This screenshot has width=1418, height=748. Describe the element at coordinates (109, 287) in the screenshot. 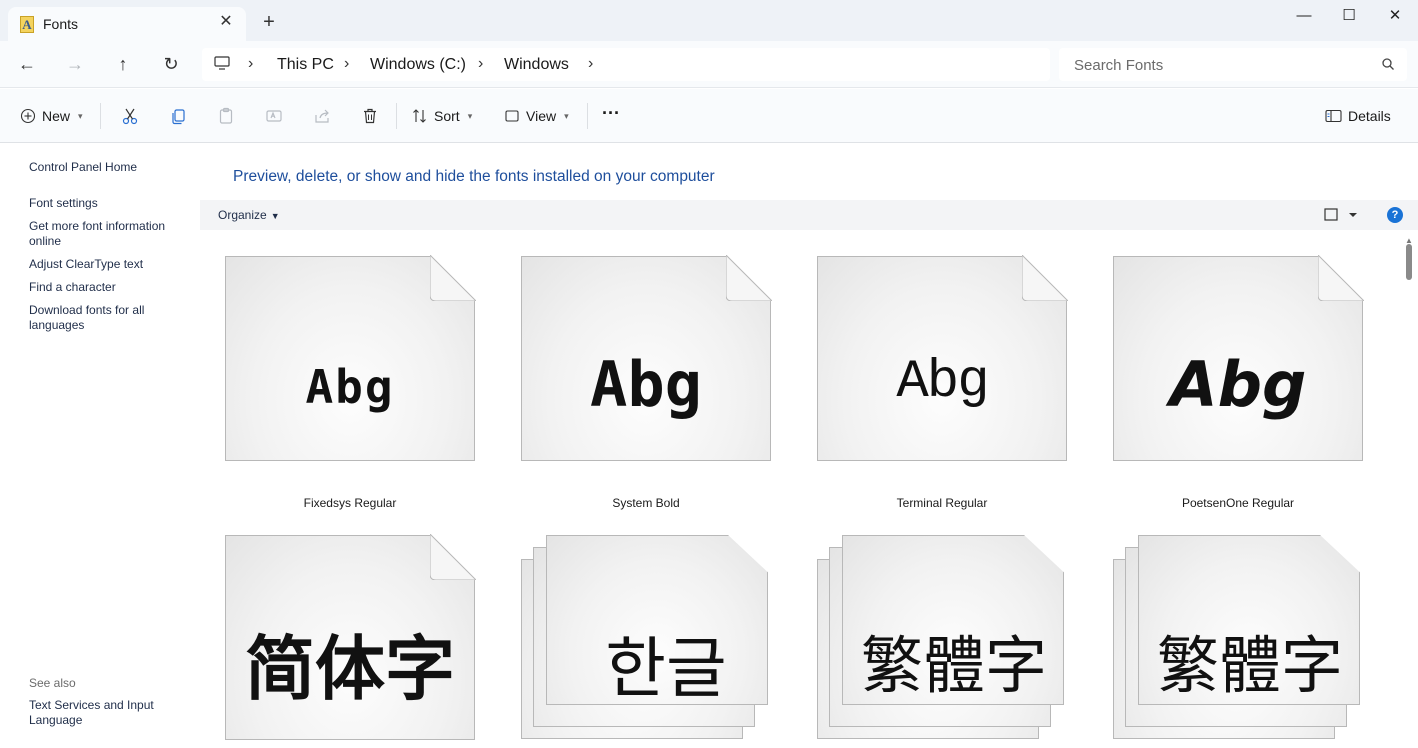

I see `find-character-link: Find a character` at that location.